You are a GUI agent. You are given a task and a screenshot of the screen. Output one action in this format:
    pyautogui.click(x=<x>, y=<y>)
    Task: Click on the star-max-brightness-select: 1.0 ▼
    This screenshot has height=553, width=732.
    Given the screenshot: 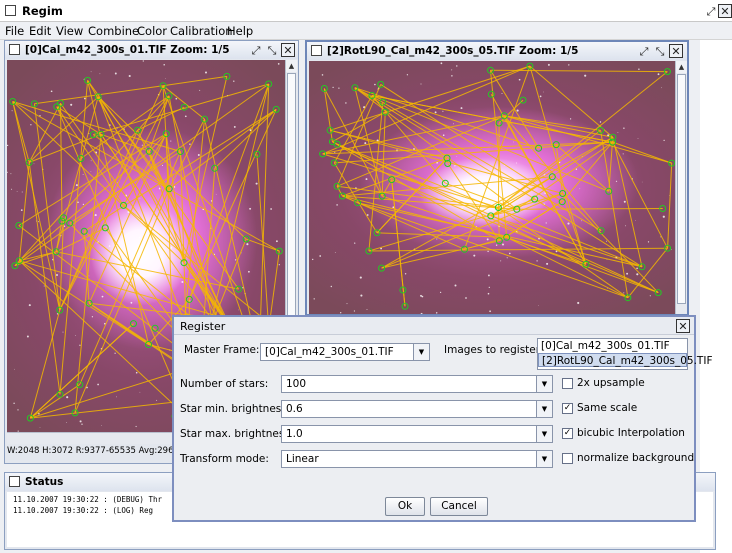 What is the action you would take?
    pyautogui.click(x=417, y=434)
    